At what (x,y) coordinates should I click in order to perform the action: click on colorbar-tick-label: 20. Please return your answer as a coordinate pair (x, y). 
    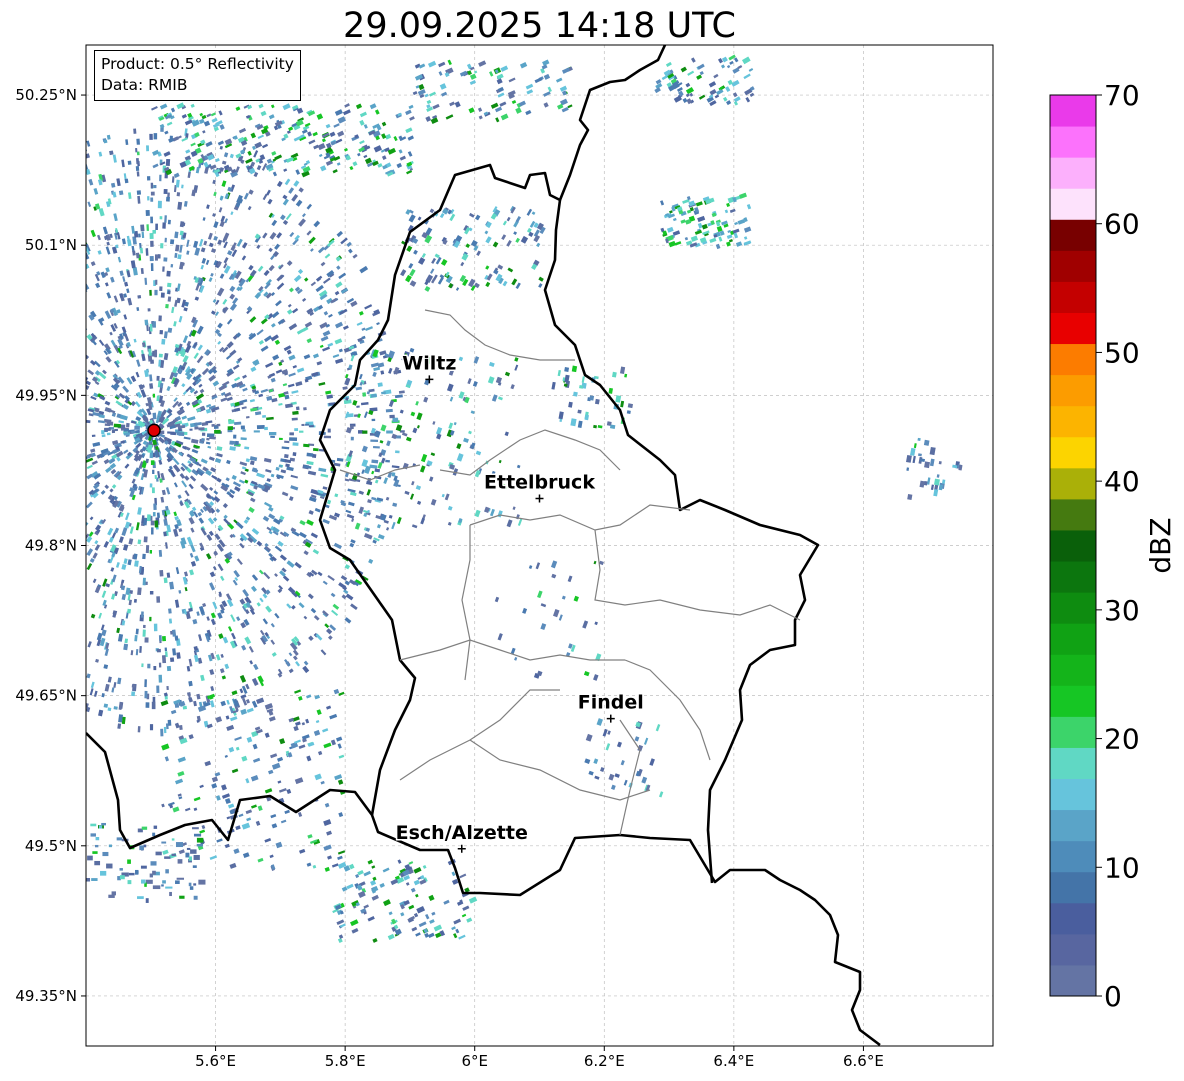
    Looking at the image, I should click on (1122, 739).